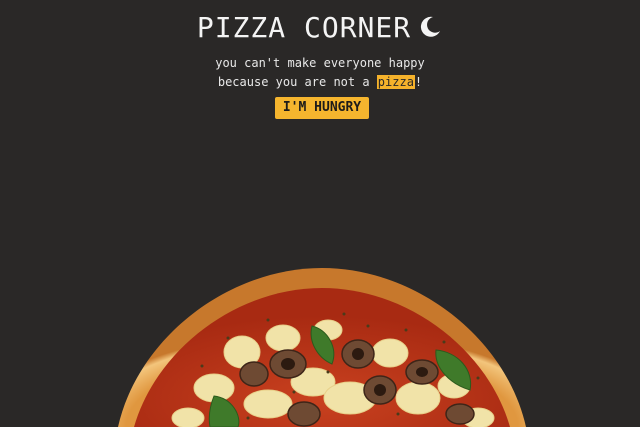 The image size is (640, 427). What do you see at coordinates (430, 27) in the screenshot?
I see `moon-icon` at bounding box center [430, 27].